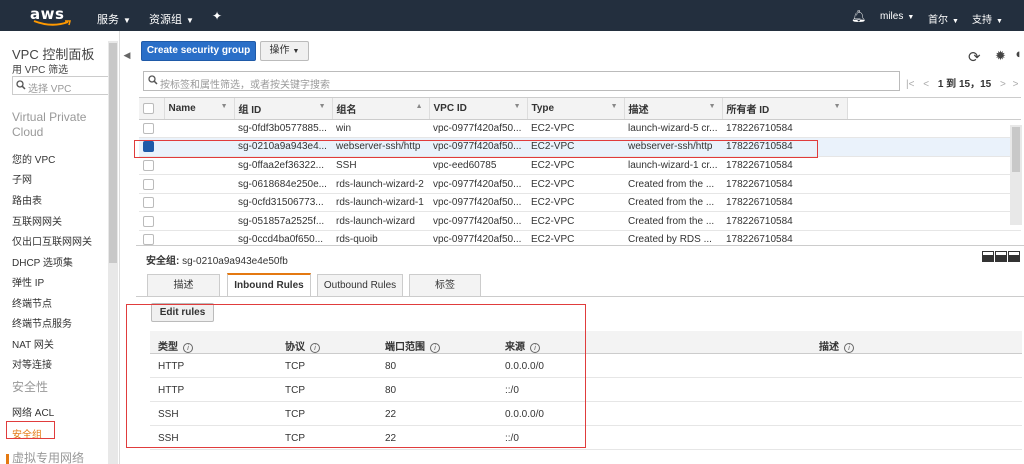 The image size is (1024, 464). I want to click on prev-page-icon: <, so click(926, 84).